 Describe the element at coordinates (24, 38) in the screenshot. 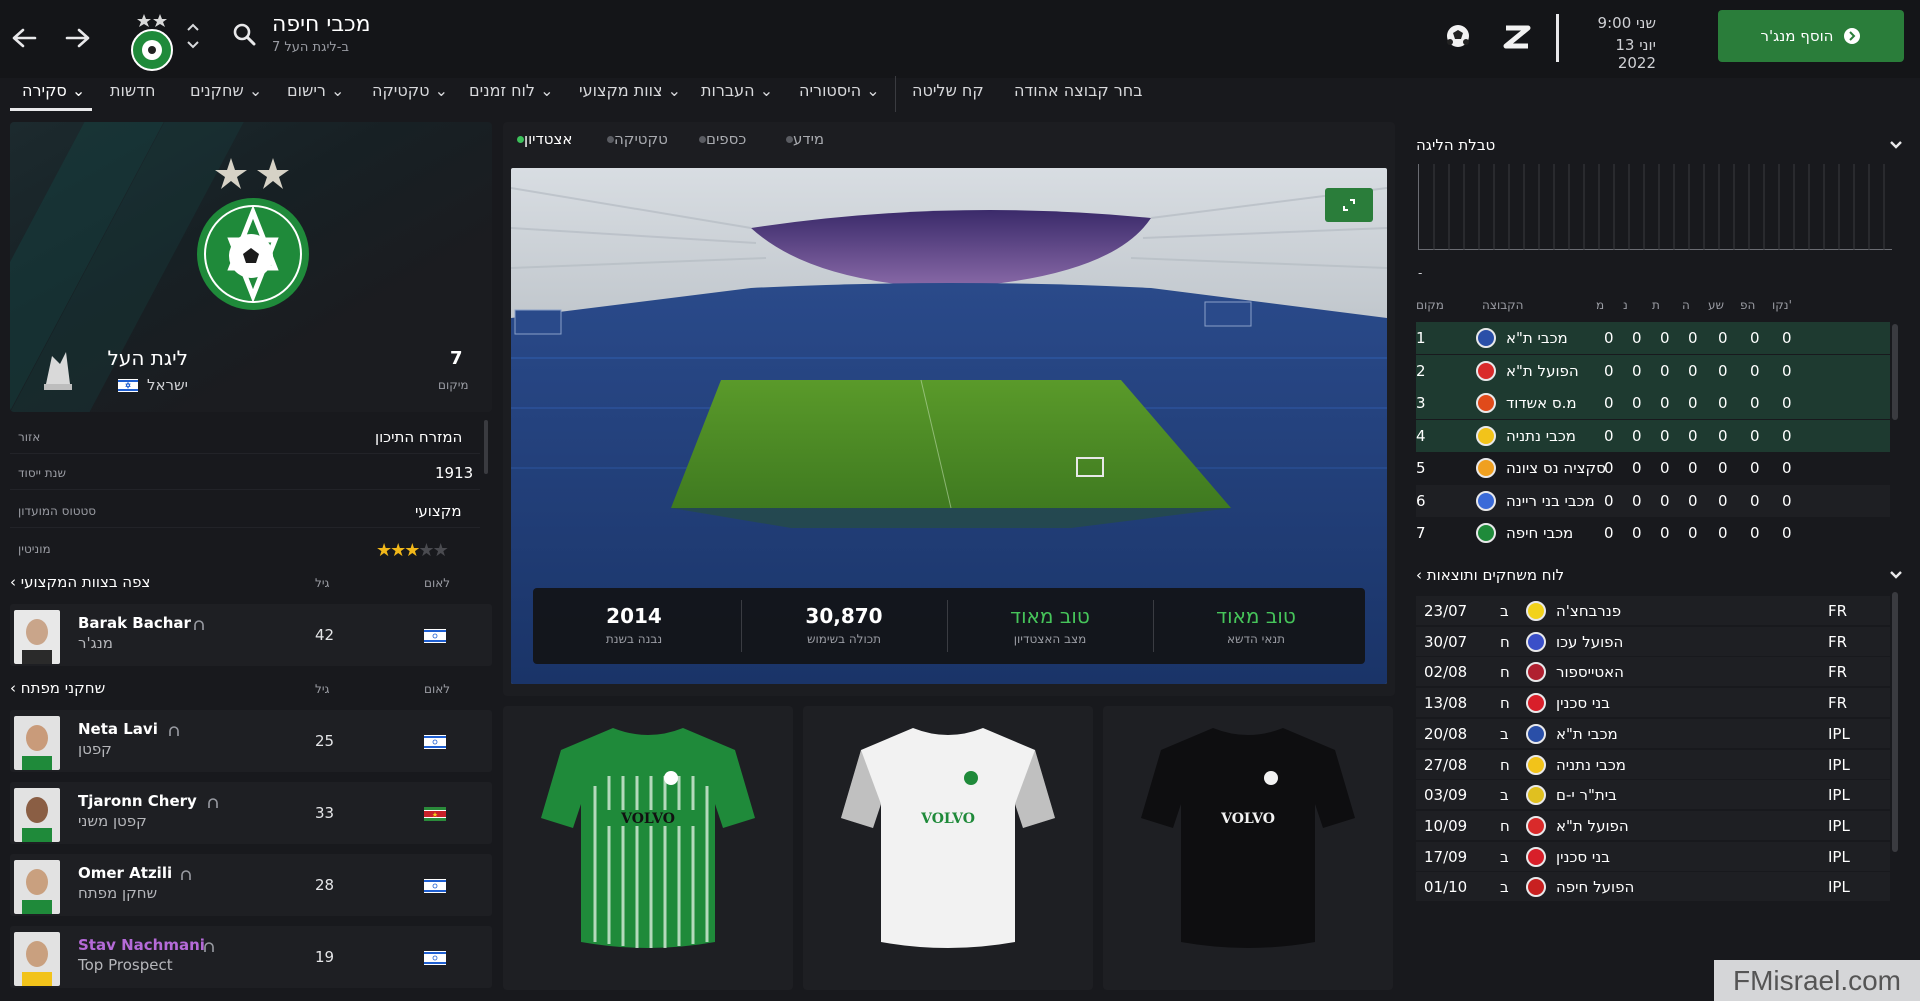

I see `back-arrow-icon` at that location.